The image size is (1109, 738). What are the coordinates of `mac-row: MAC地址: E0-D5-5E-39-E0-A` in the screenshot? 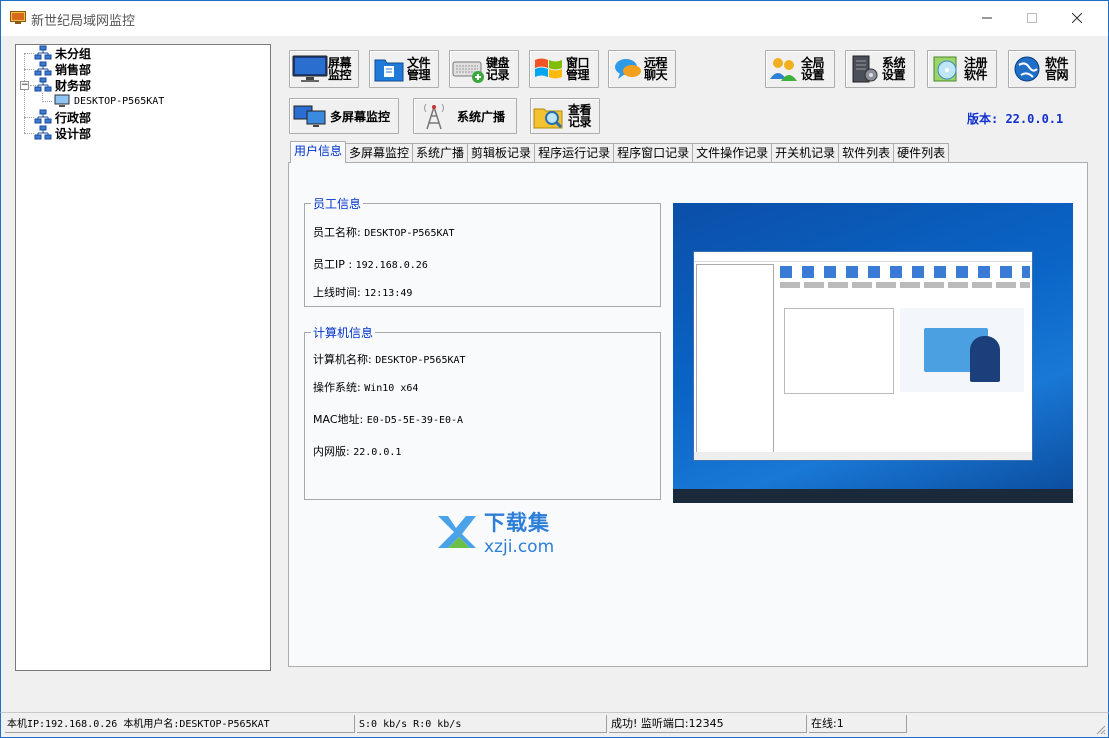 It's located at (388, 419).